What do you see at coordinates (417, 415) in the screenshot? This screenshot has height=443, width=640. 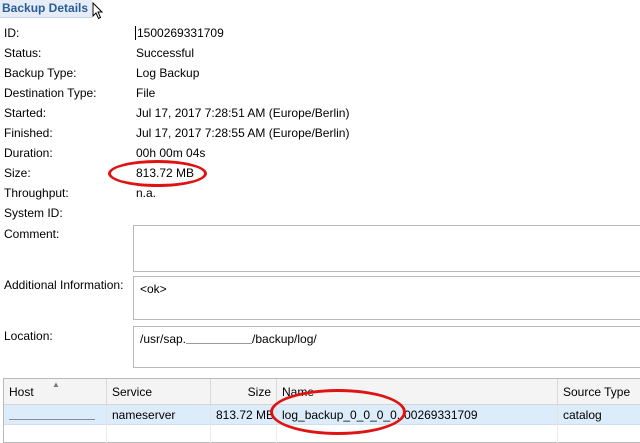 I see `cell-name: log_backup_0_0_0_0. 00269331709` at bounding box center [417, 415].